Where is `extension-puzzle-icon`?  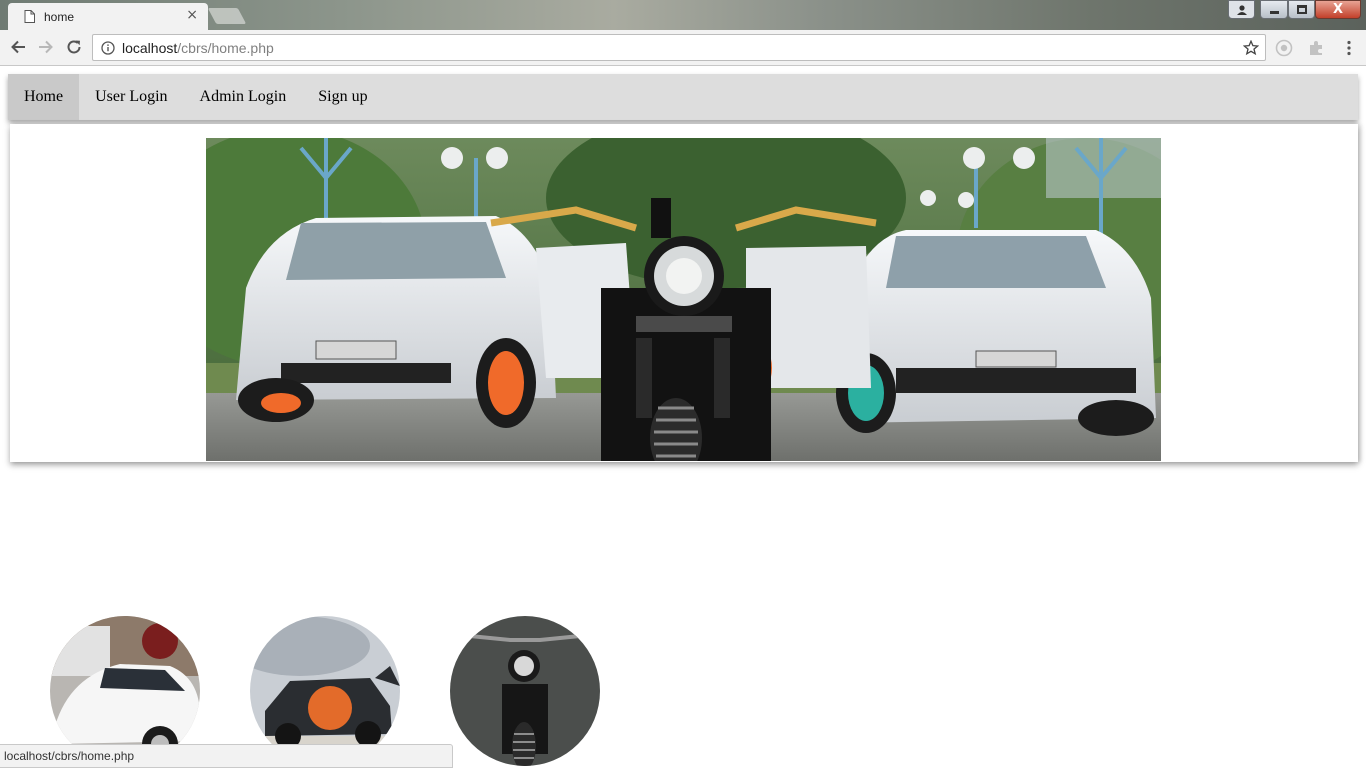 extension-puzzle-icon is located at coordinates (1316, 48).